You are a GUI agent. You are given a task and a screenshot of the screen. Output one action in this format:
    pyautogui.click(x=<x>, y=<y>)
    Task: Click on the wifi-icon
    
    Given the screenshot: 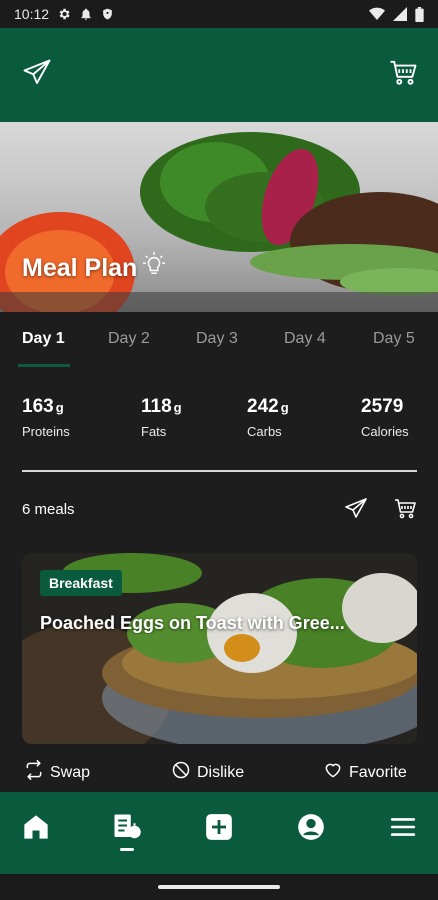 What is the action you would take?
    pyautogui.click(x=377, y=14)
    